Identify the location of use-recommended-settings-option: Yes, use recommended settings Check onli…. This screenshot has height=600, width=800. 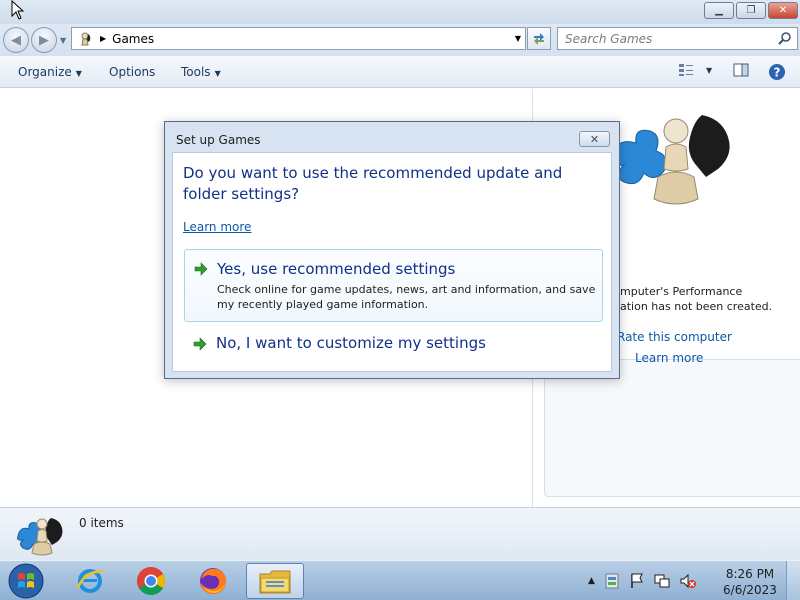
(393, 285).